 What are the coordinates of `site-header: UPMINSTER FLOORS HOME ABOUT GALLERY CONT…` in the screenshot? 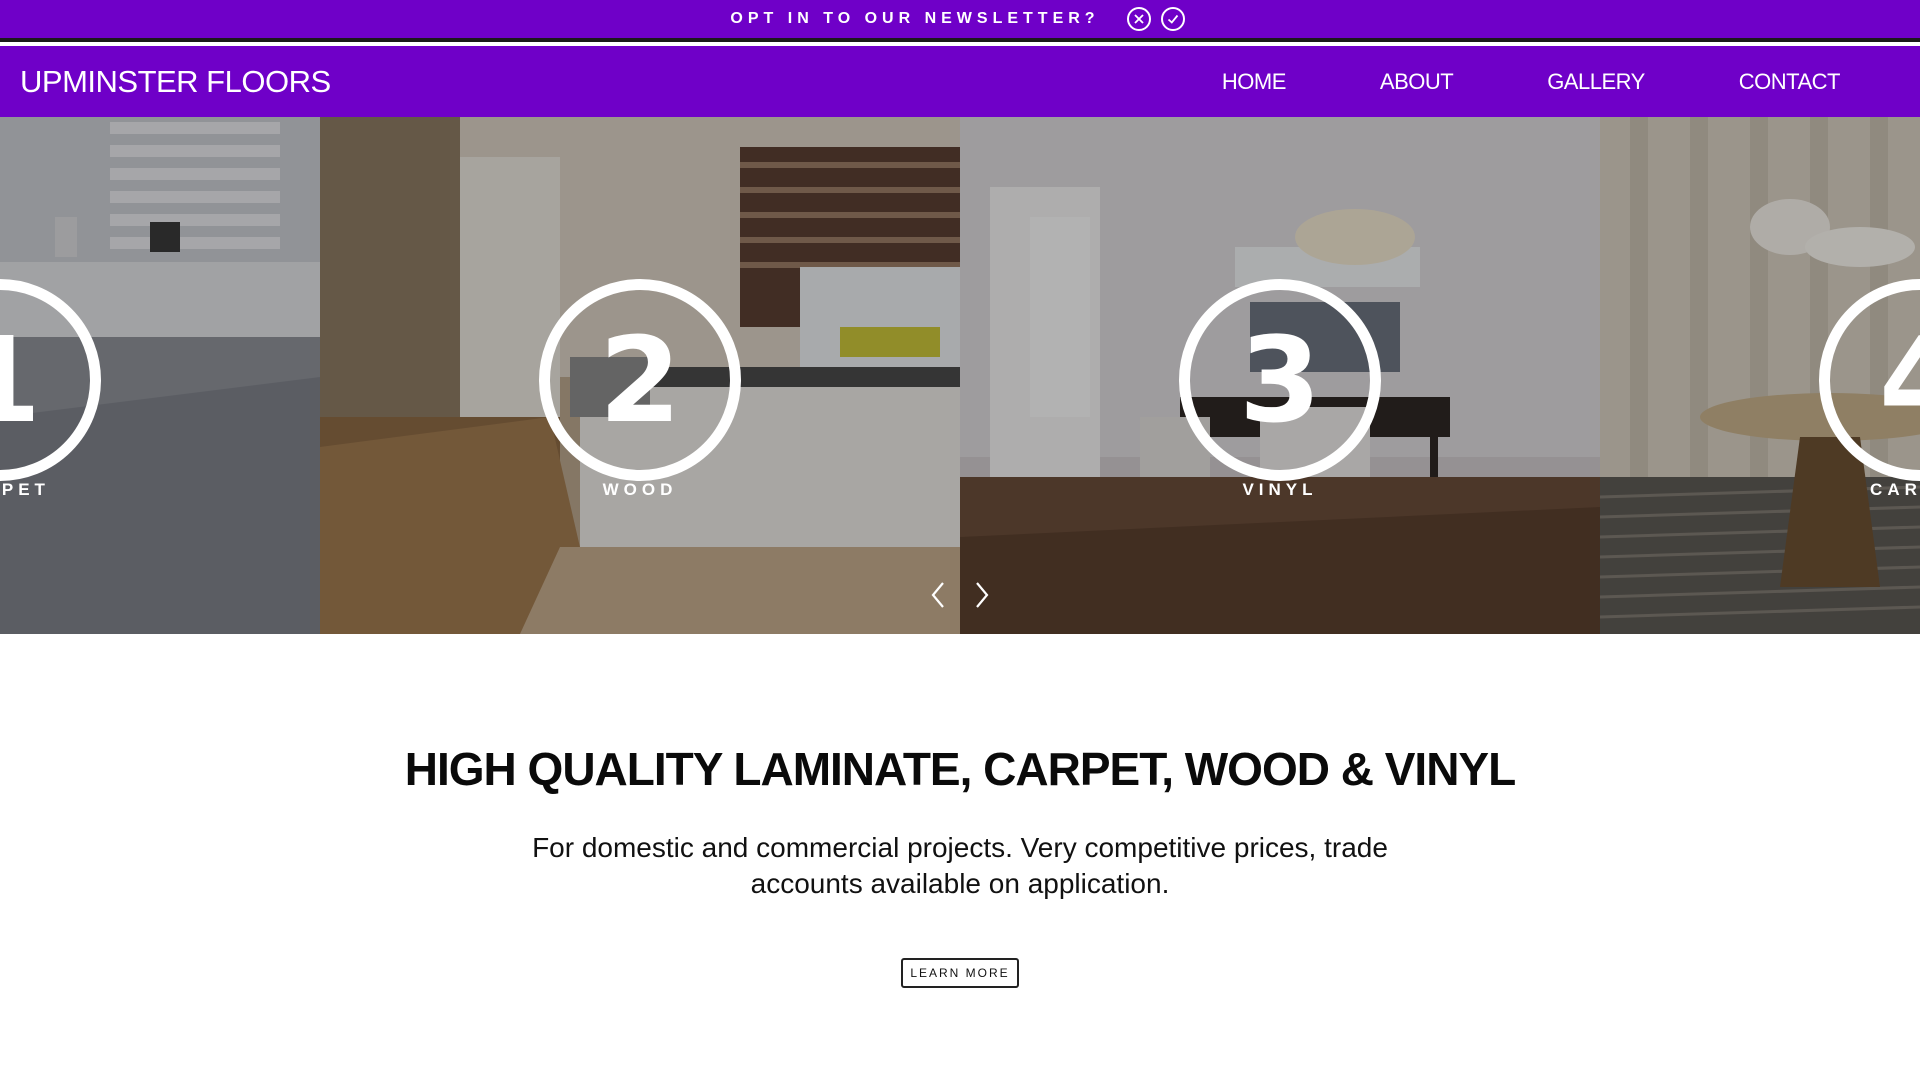 It's located at (960, 81).